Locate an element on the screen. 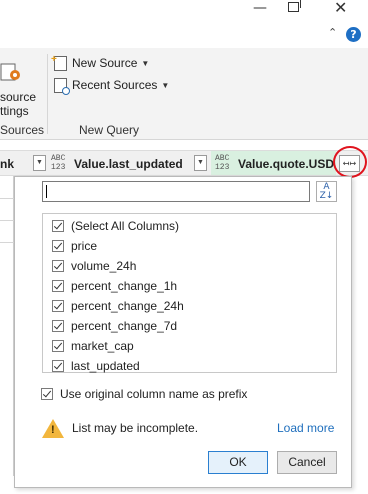 This screenshot has width=368, height=494. use-prefix-option: Use original column name as prefix is located at coordinates (144, 394).